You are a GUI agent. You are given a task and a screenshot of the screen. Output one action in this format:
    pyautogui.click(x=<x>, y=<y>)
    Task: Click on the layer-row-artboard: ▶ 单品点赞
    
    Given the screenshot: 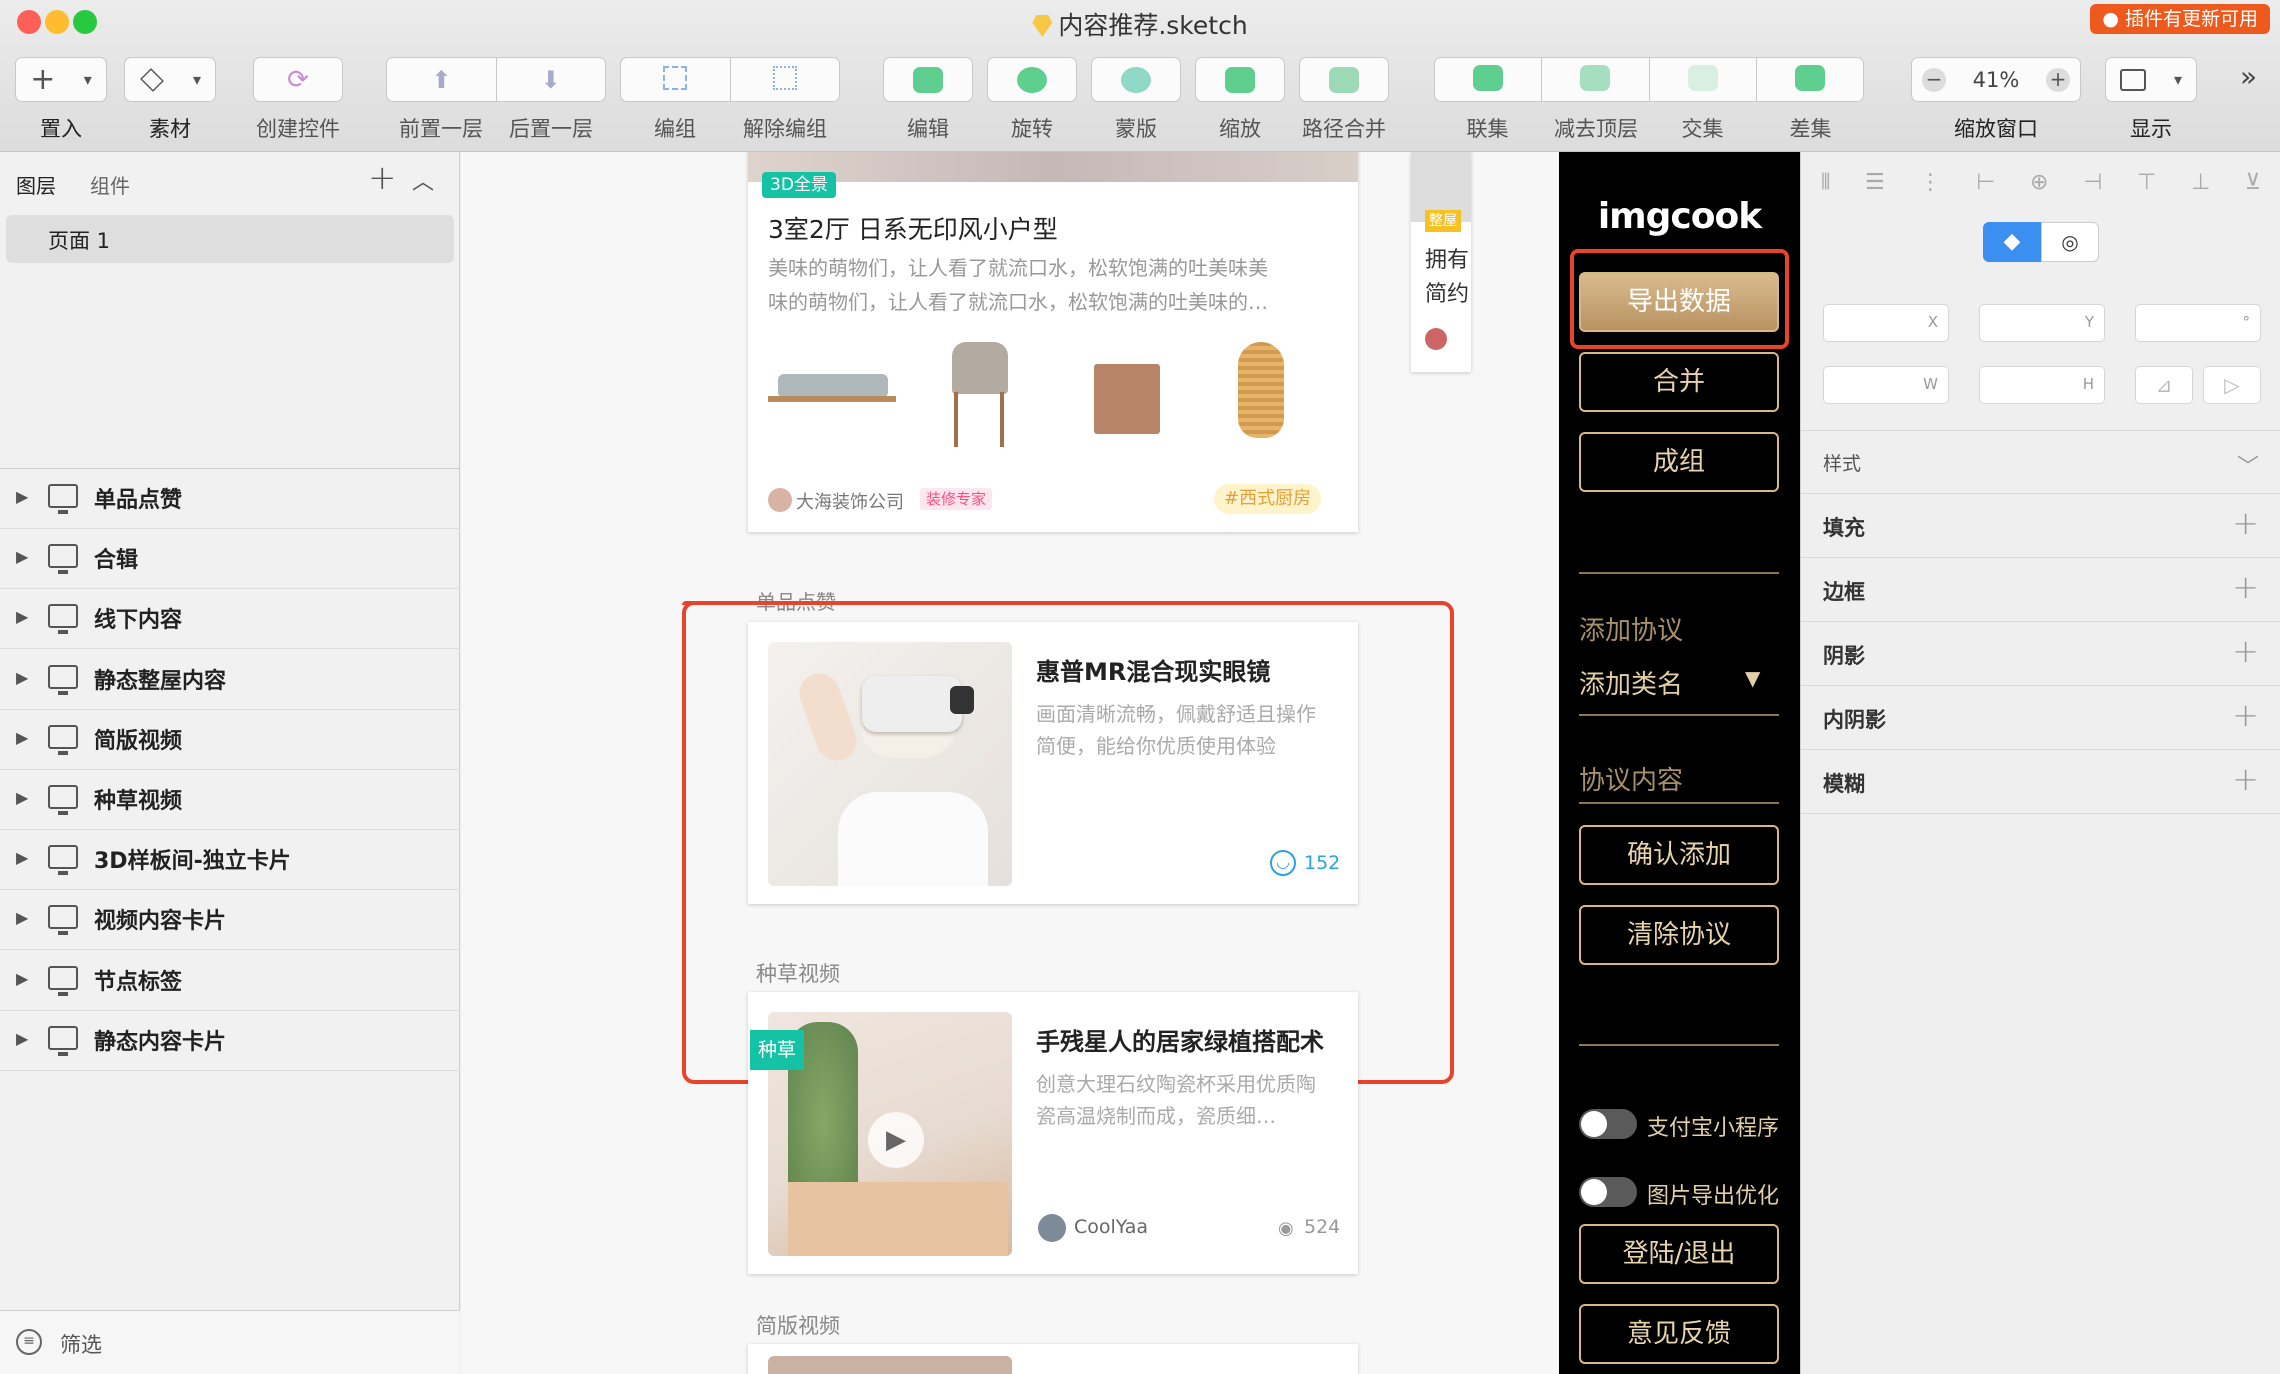 What is the action you would take?
    pyautogui.click(x=230, y=499)
    